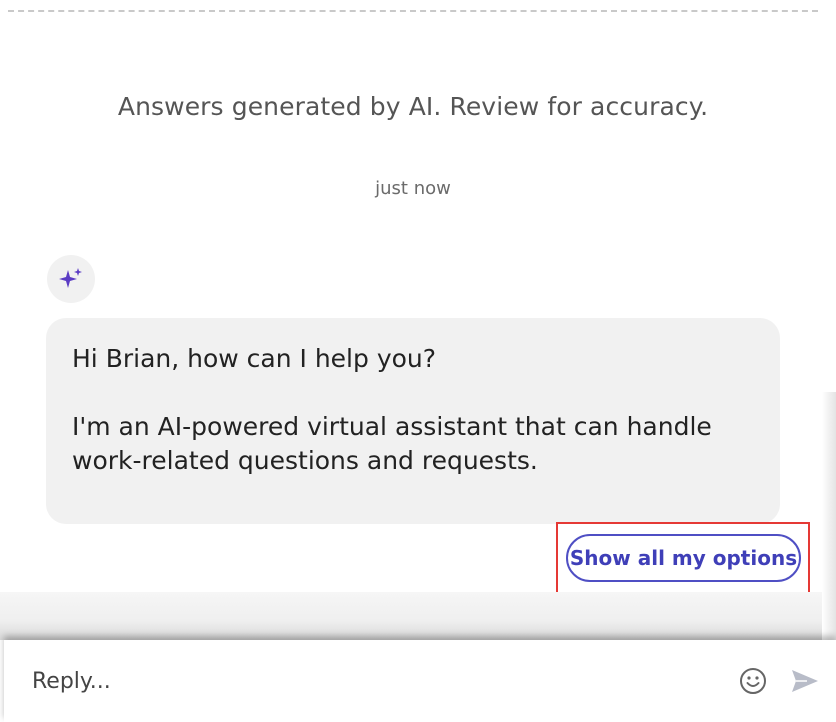 The image size is (836, 722). Describe the element at coordinates (411, 616) in the screenshot. I see `scroll-fade` at that location.